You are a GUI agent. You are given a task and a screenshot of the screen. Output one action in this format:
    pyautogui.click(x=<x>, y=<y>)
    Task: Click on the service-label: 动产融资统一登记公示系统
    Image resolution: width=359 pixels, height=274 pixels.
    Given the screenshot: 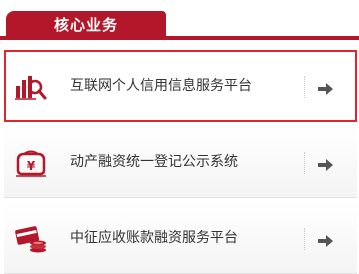 What is the action you would take?
    pyautogui.click(x=154, y=162)
    